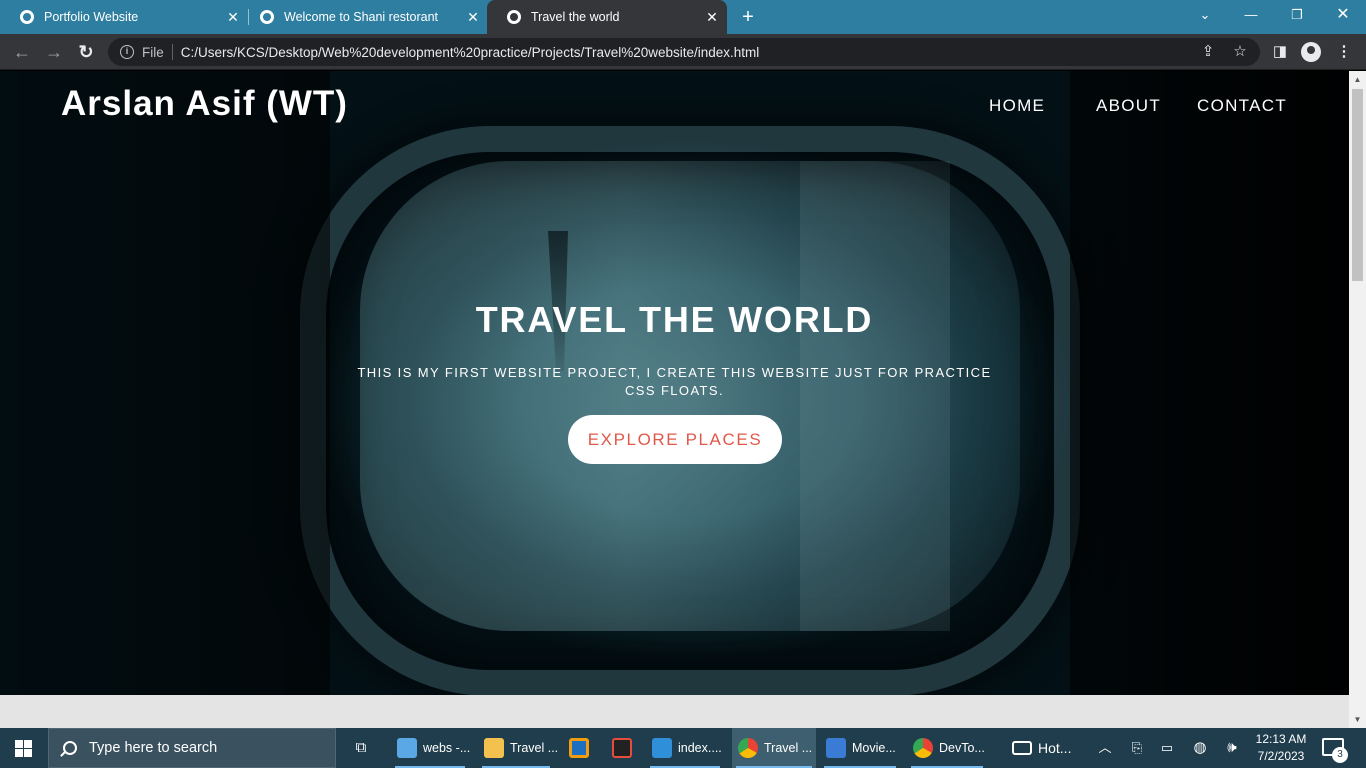 This screenshot has width=1366, height=768. What do you see at coordinates (91, 17) in the screenshot?
I see `tab-title: Portfolio Website` at bounding box center [91, 17].